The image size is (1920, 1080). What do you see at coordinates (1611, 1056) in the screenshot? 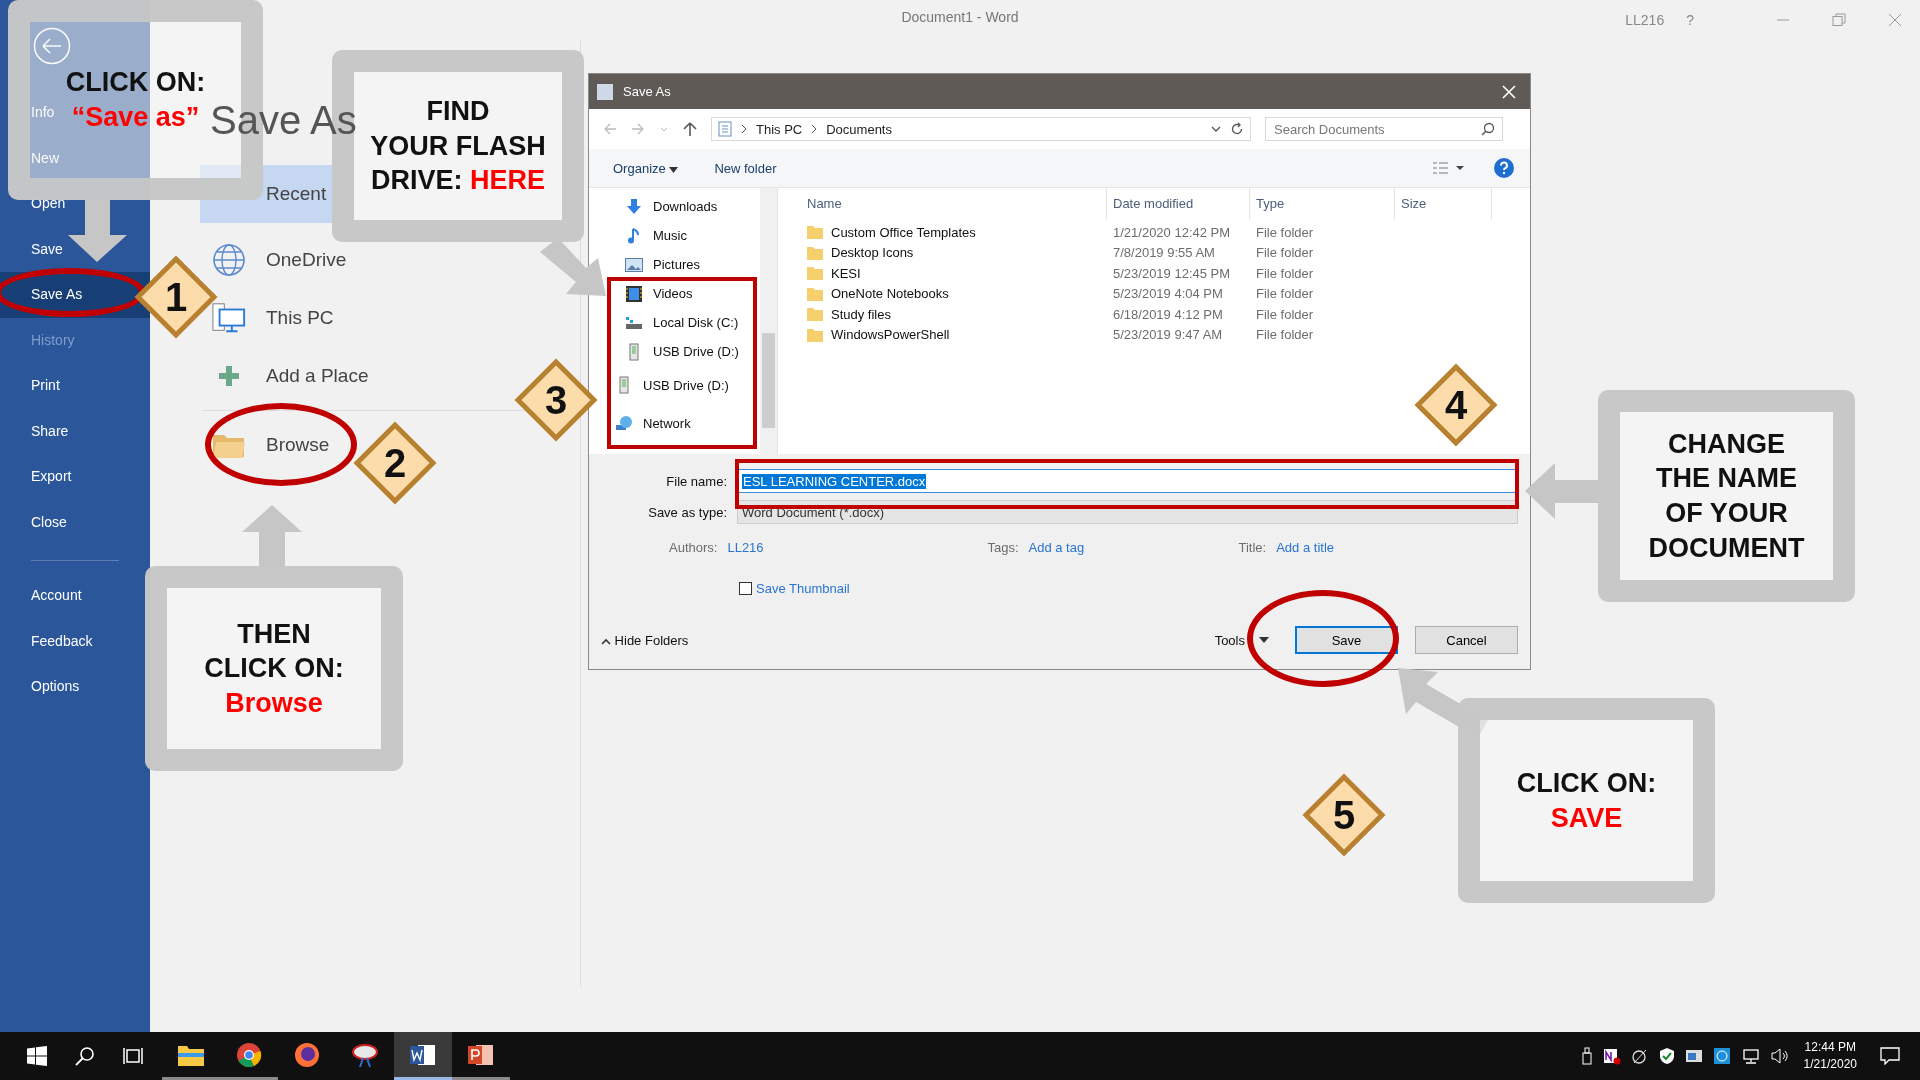
I see `onenote-icon` at bounding box center [1611, 1056].